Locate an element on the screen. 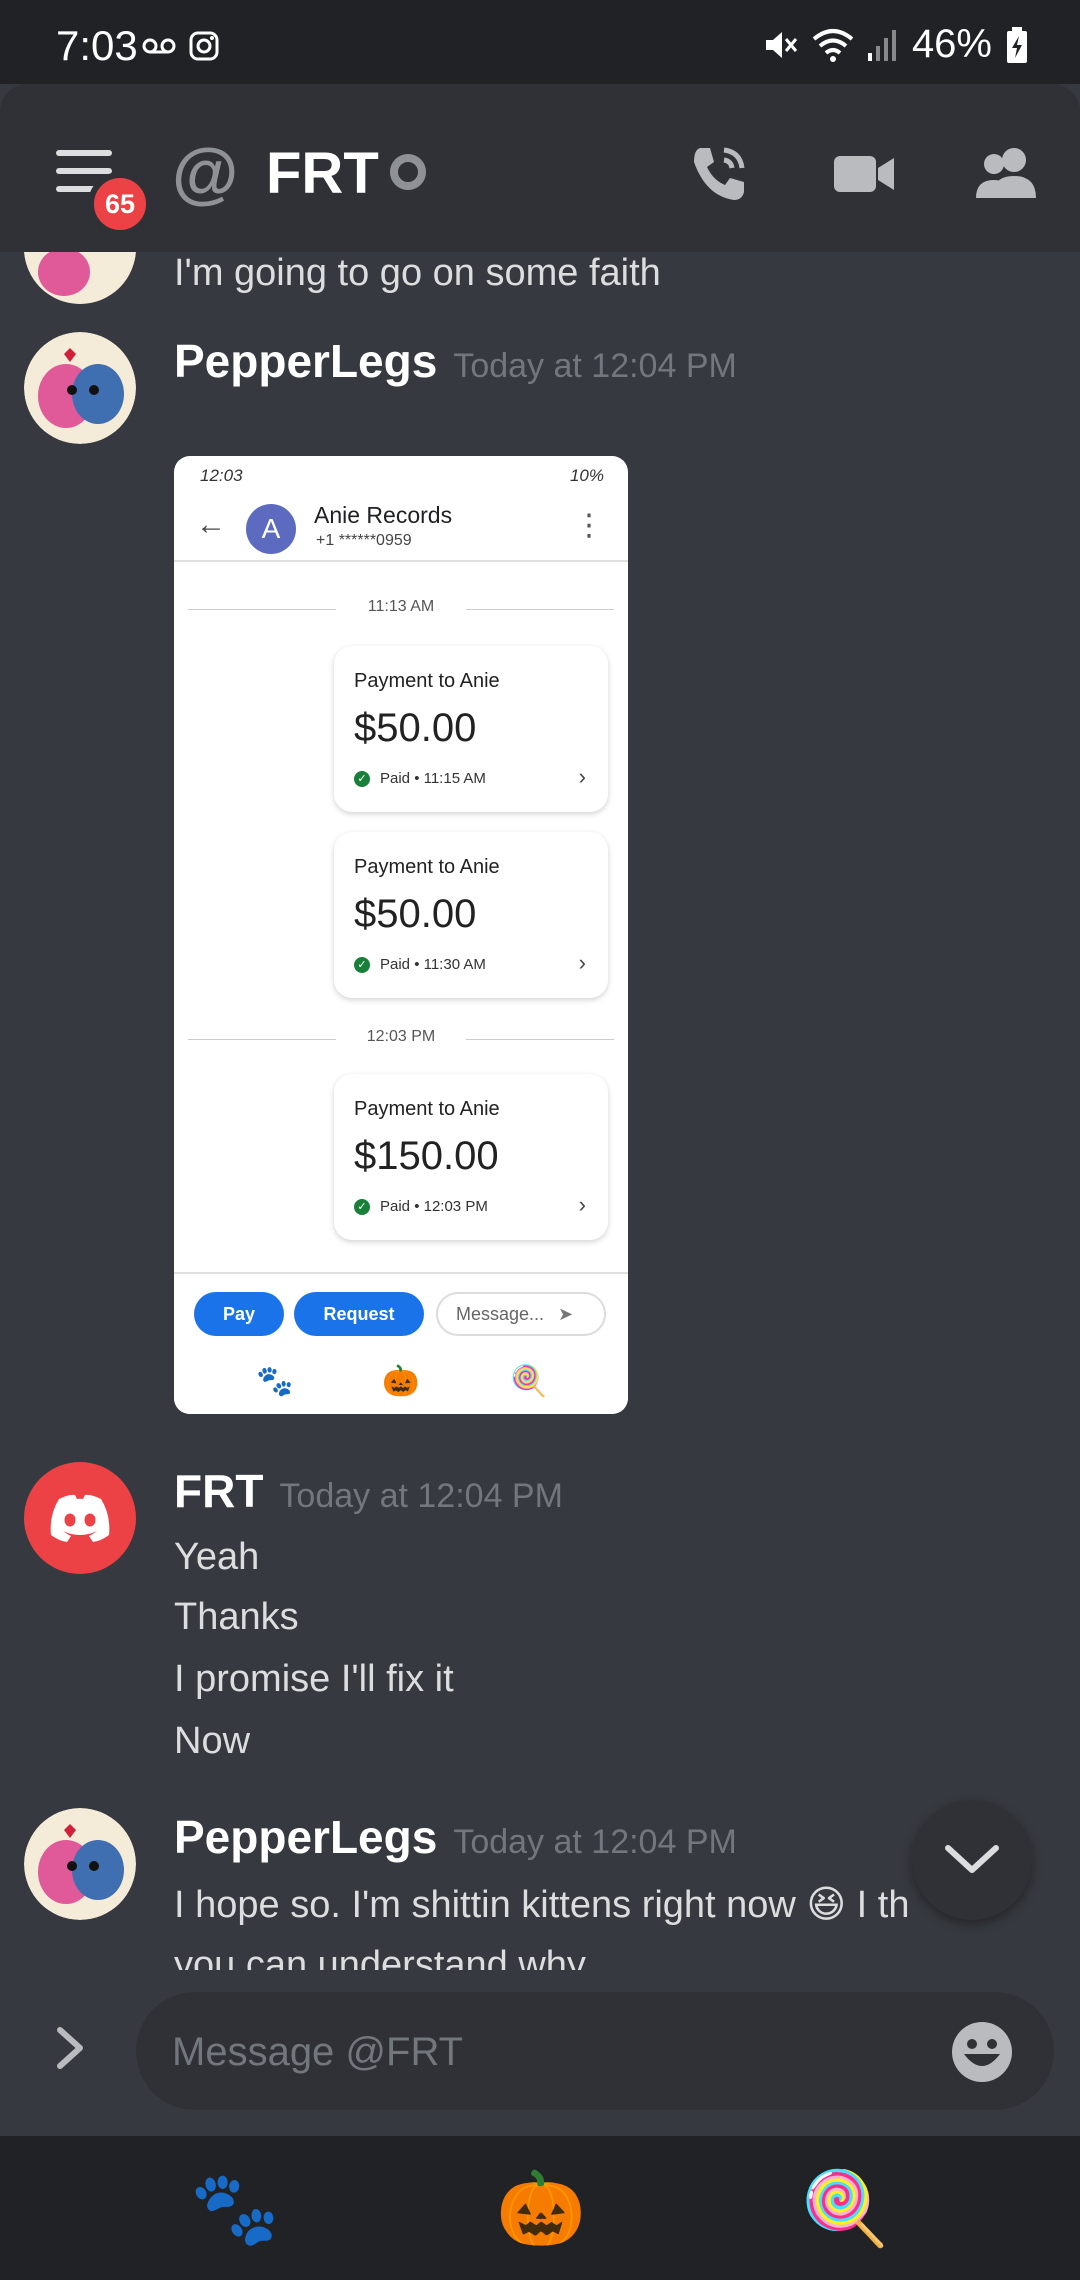  message-composer: Message @FRT is located at coordinates (540, 2053).